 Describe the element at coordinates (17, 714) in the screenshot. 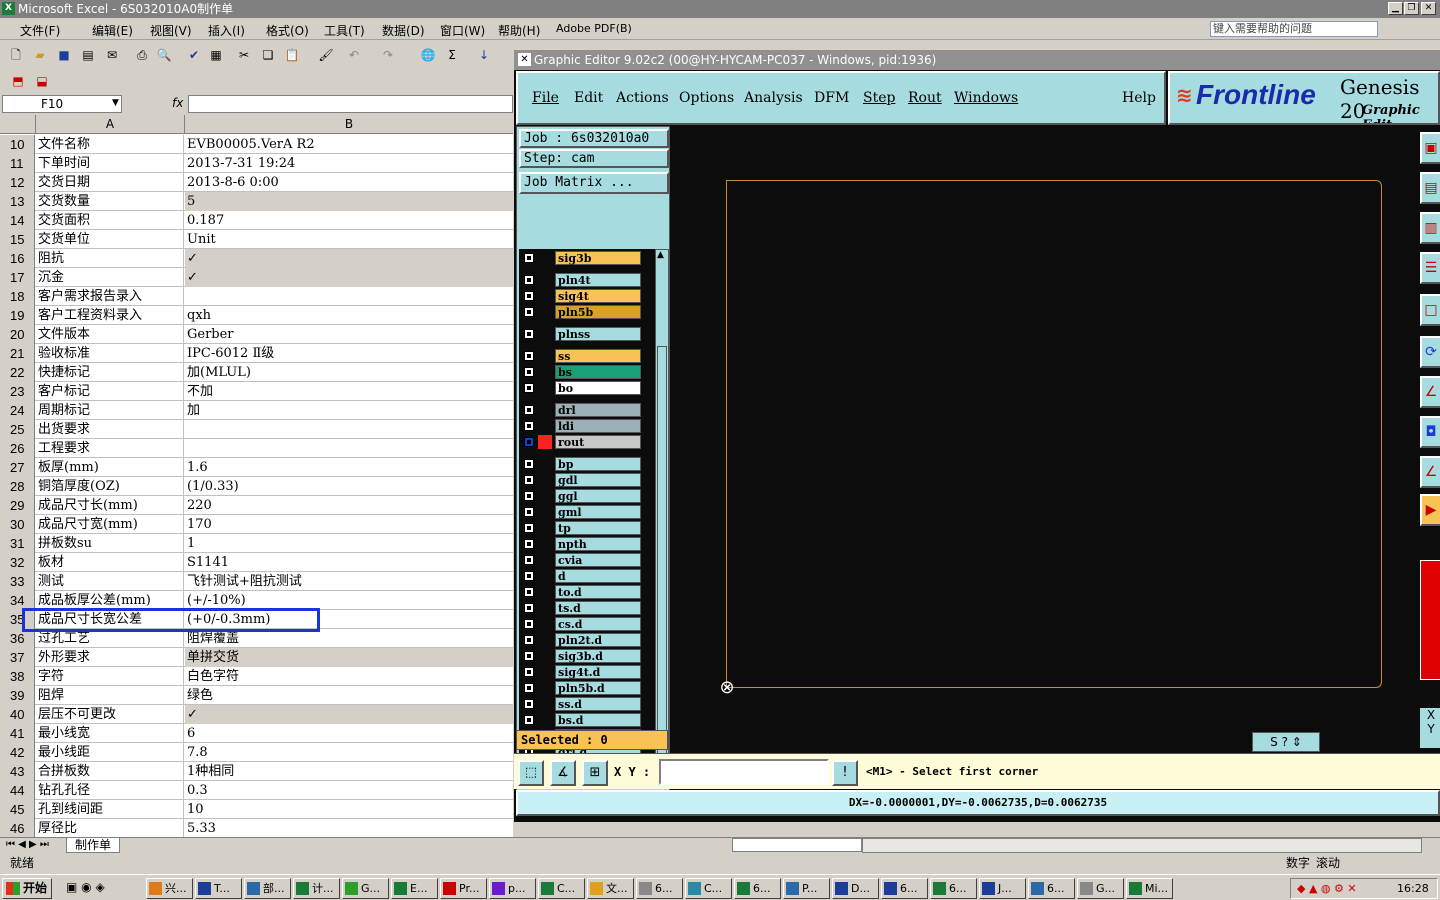

I see `row-number: 40` at that location.